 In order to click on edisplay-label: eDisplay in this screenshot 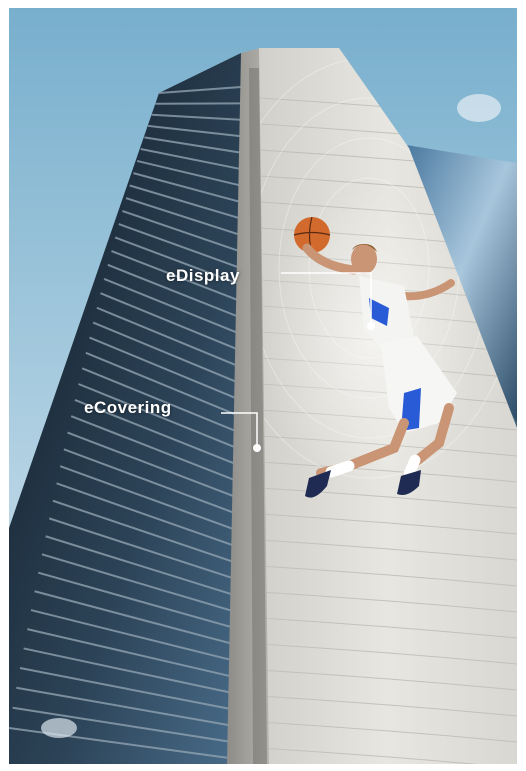, I will do `click(203, 275)`.